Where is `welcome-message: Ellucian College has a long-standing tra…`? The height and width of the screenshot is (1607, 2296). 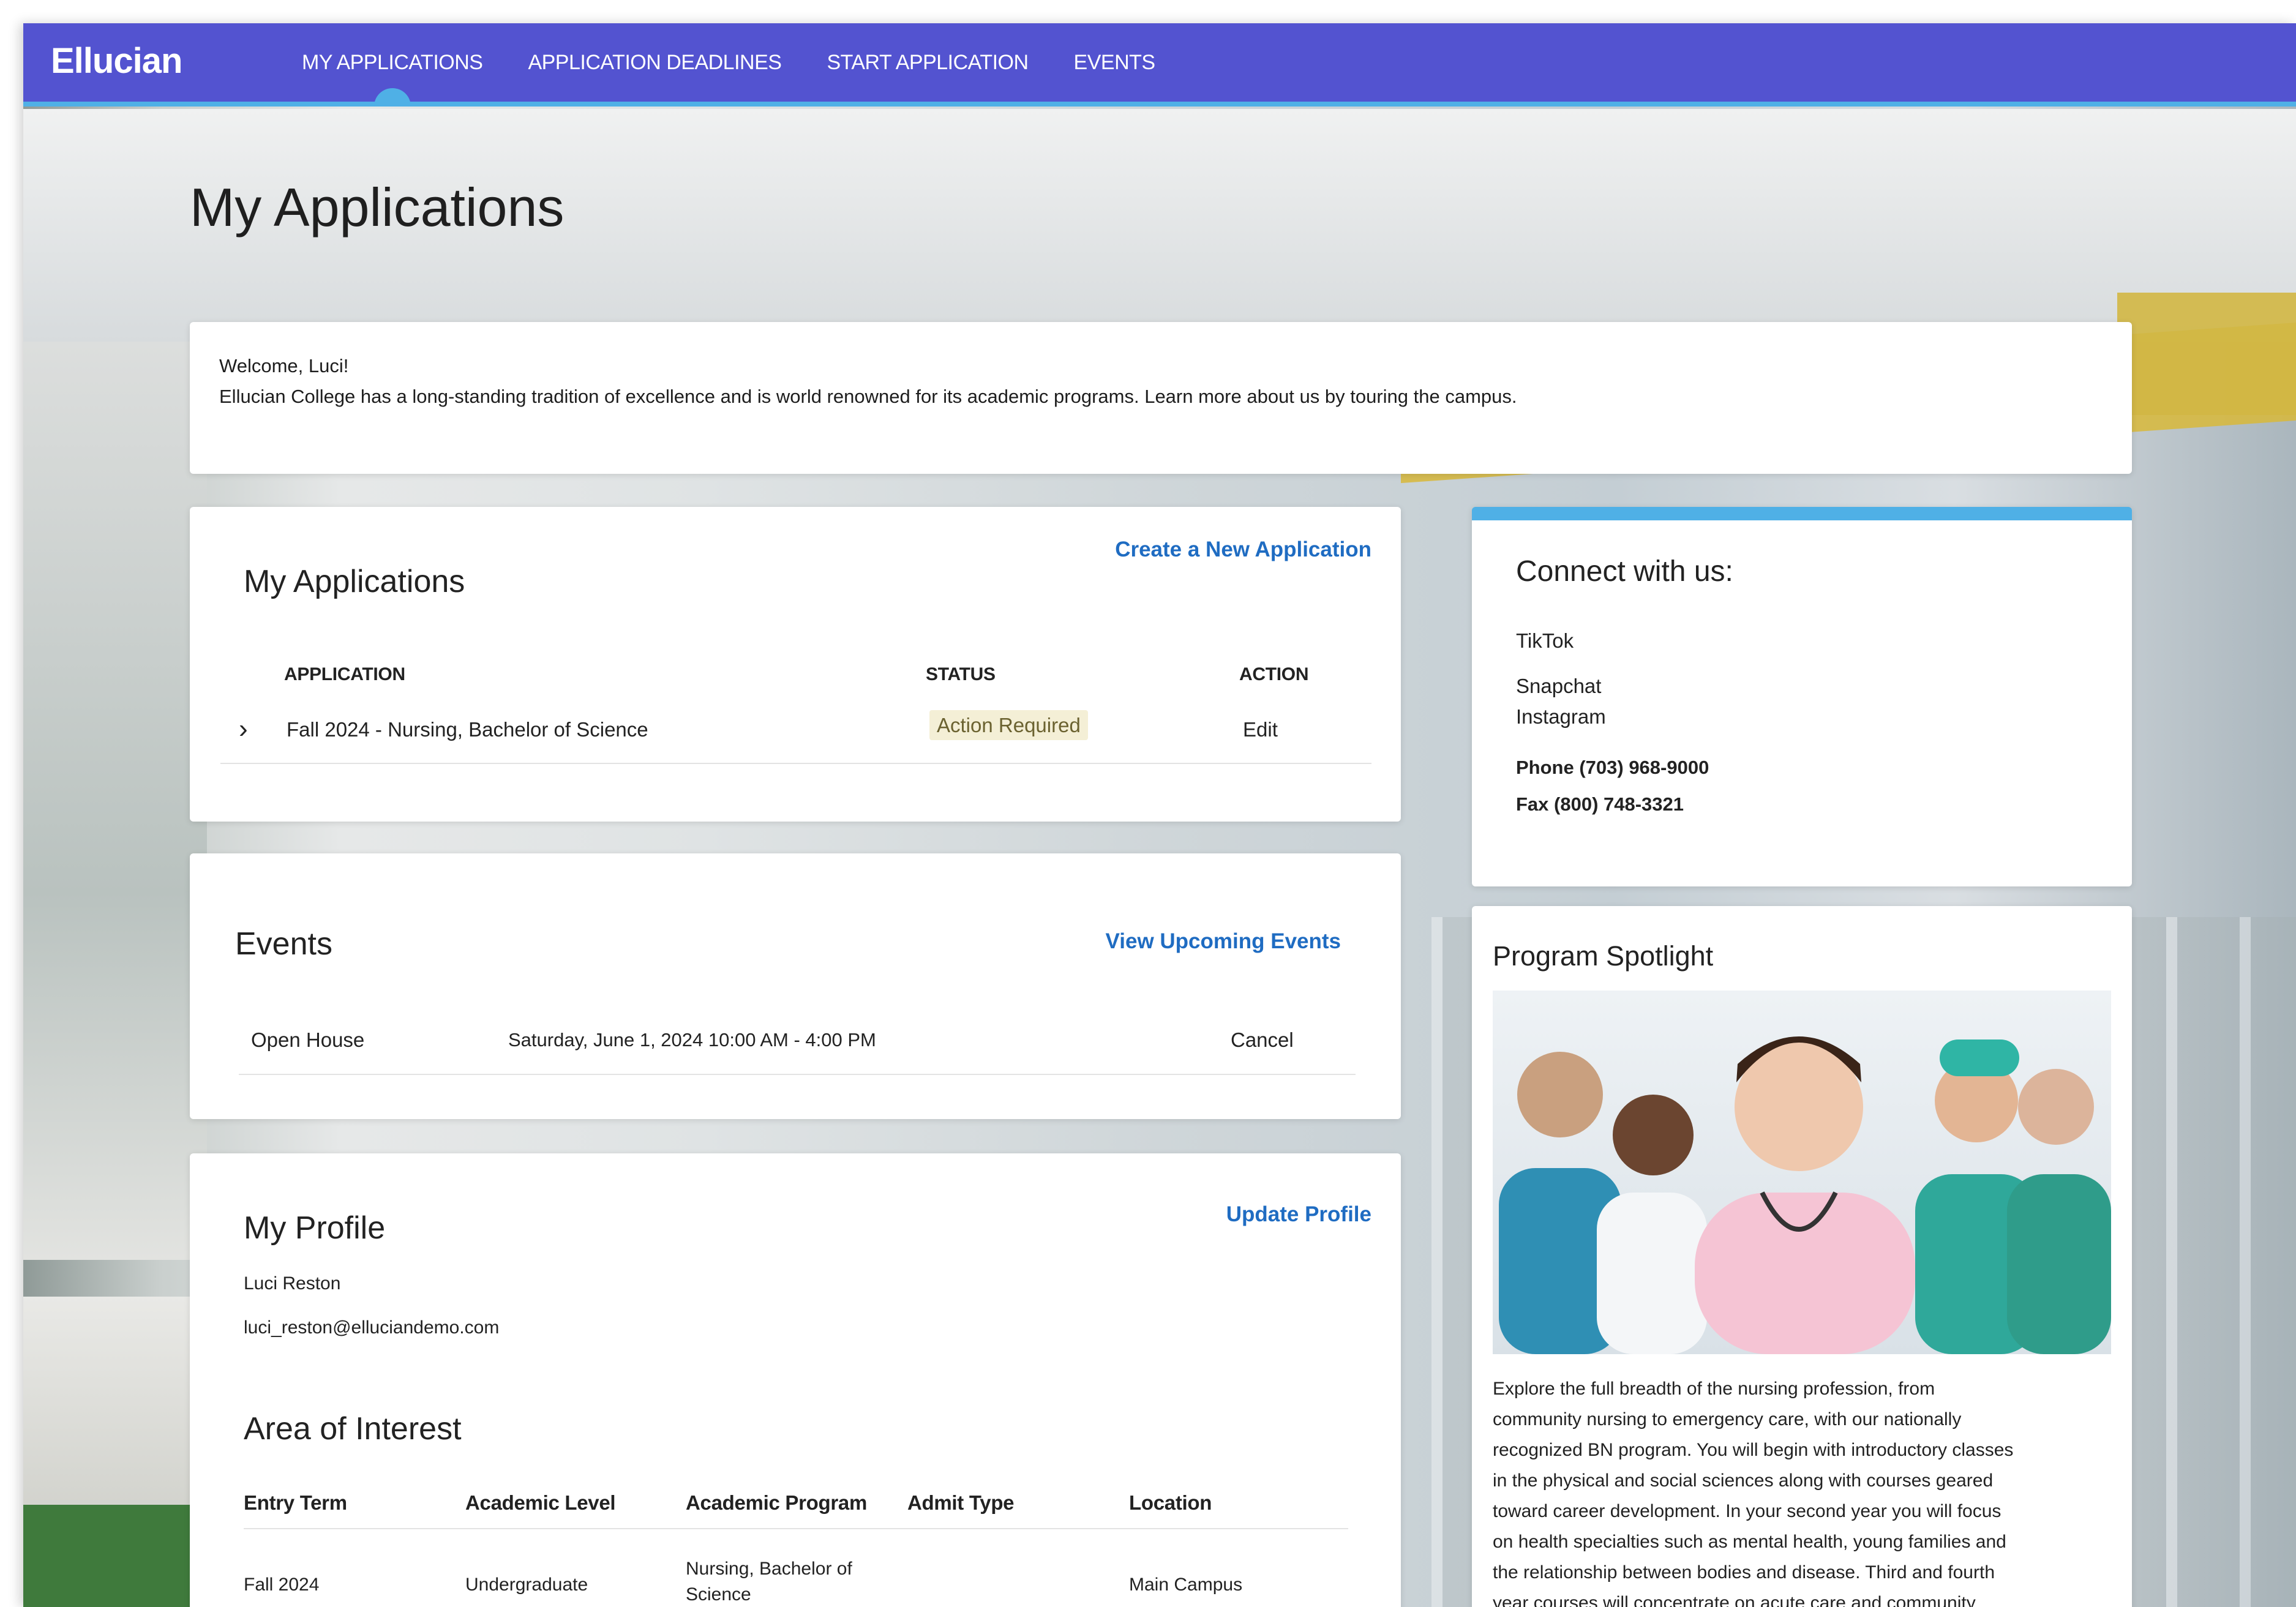
welcome-message: Ellucian College has a long-standing tra… is located at coordinates (868, 396).